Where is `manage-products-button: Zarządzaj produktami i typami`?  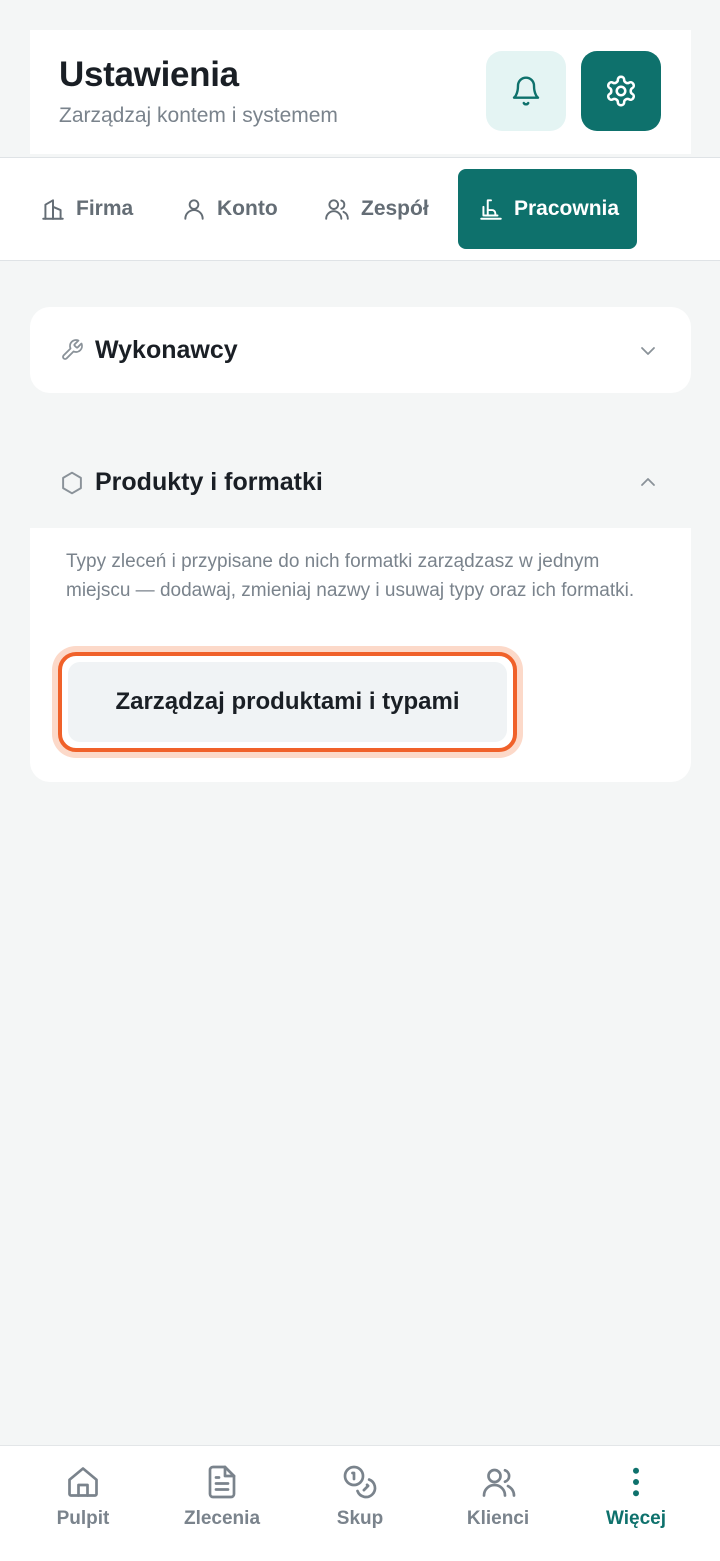
manage-products-button: Zarządzaj produktami i typami is located at coordinates (287, 702).